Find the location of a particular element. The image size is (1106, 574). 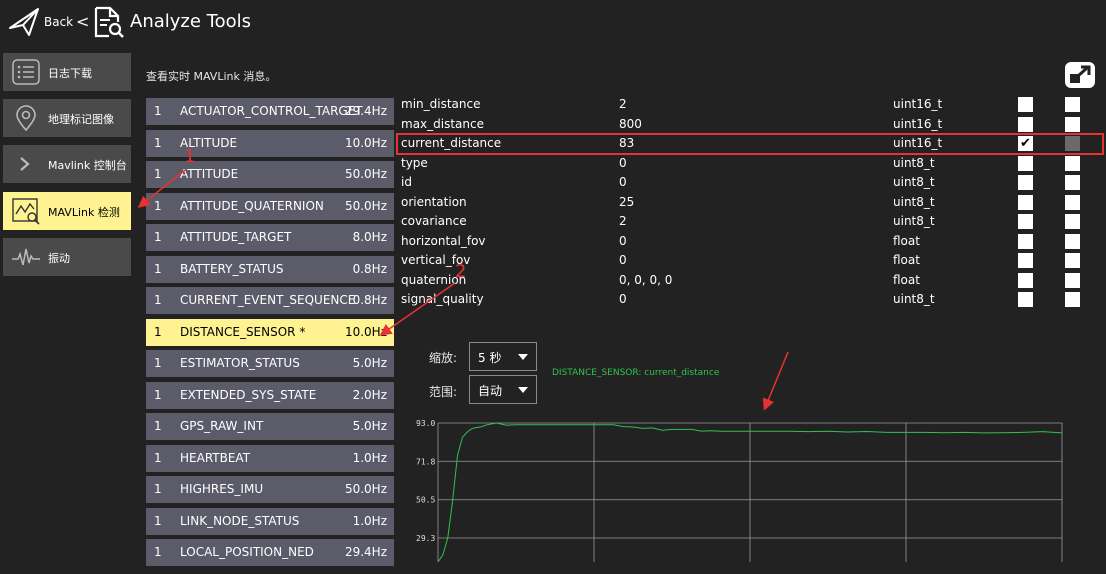

message-row: 1 EXTENDED_SYS_STATE 2.0Hz is located at coordinates (270, 395).